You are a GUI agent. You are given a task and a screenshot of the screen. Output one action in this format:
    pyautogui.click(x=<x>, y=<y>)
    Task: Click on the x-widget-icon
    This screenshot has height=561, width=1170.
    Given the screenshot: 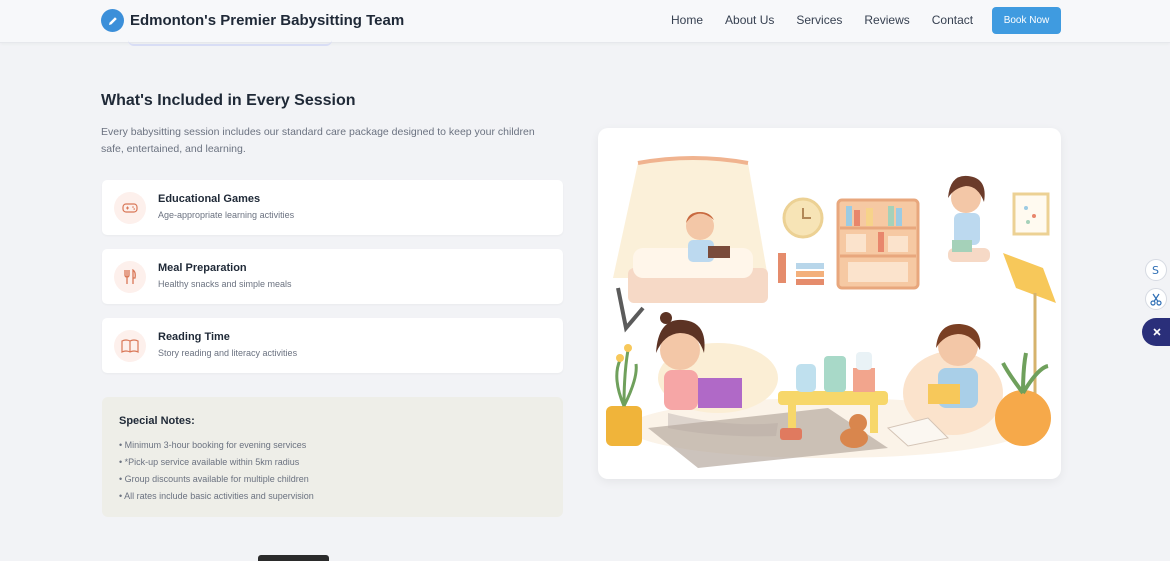 What is the action you would take?
    pyautogui.click(x=1156, y=332)
    